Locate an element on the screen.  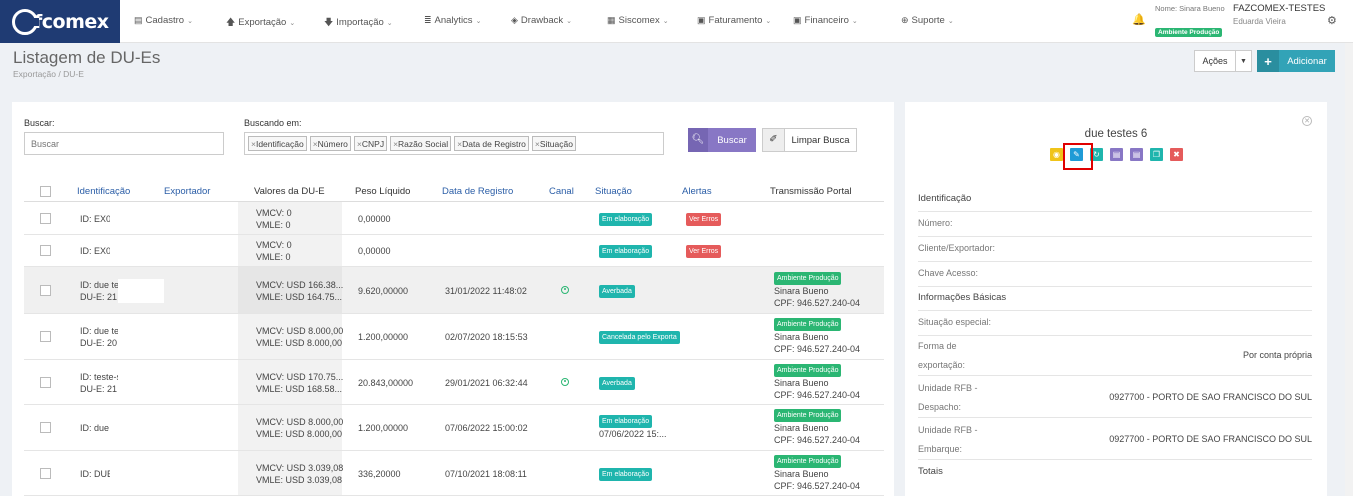
breadcrumb: Exportação / DU-E is located at coordinates (48, 74).